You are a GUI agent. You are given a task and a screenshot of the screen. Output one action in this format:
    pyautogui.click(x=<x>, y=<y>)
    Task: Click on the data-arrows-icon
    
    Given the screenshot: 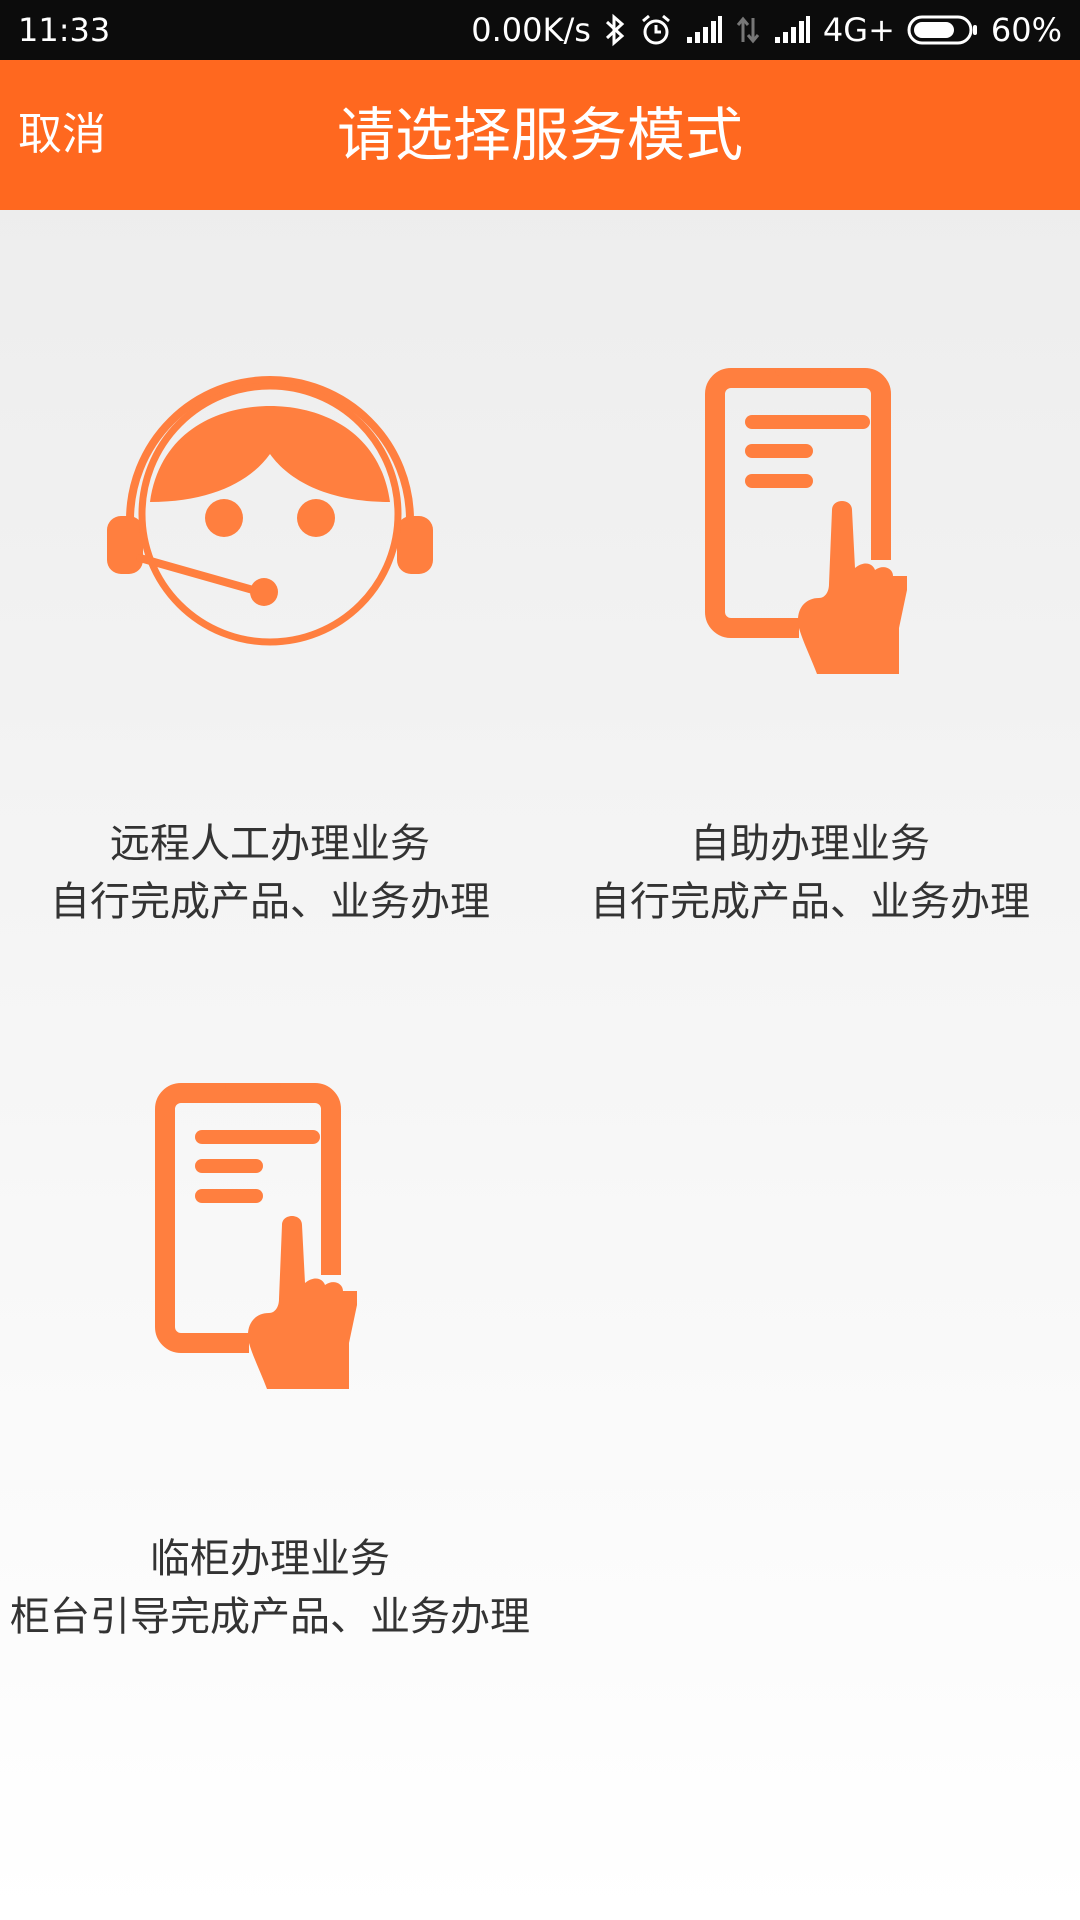 What is the action you would take?
    pyautogui.click(x=748, y=30)
    